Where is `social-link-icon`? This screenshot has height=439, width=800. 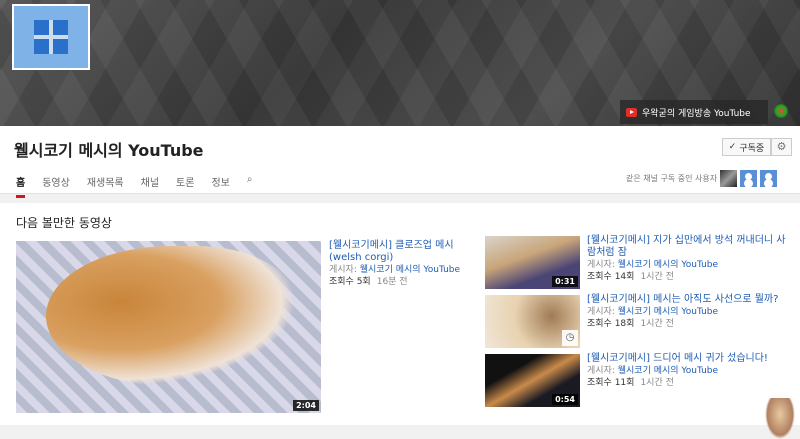
social-link-icon is located at coordinates (781, 111).